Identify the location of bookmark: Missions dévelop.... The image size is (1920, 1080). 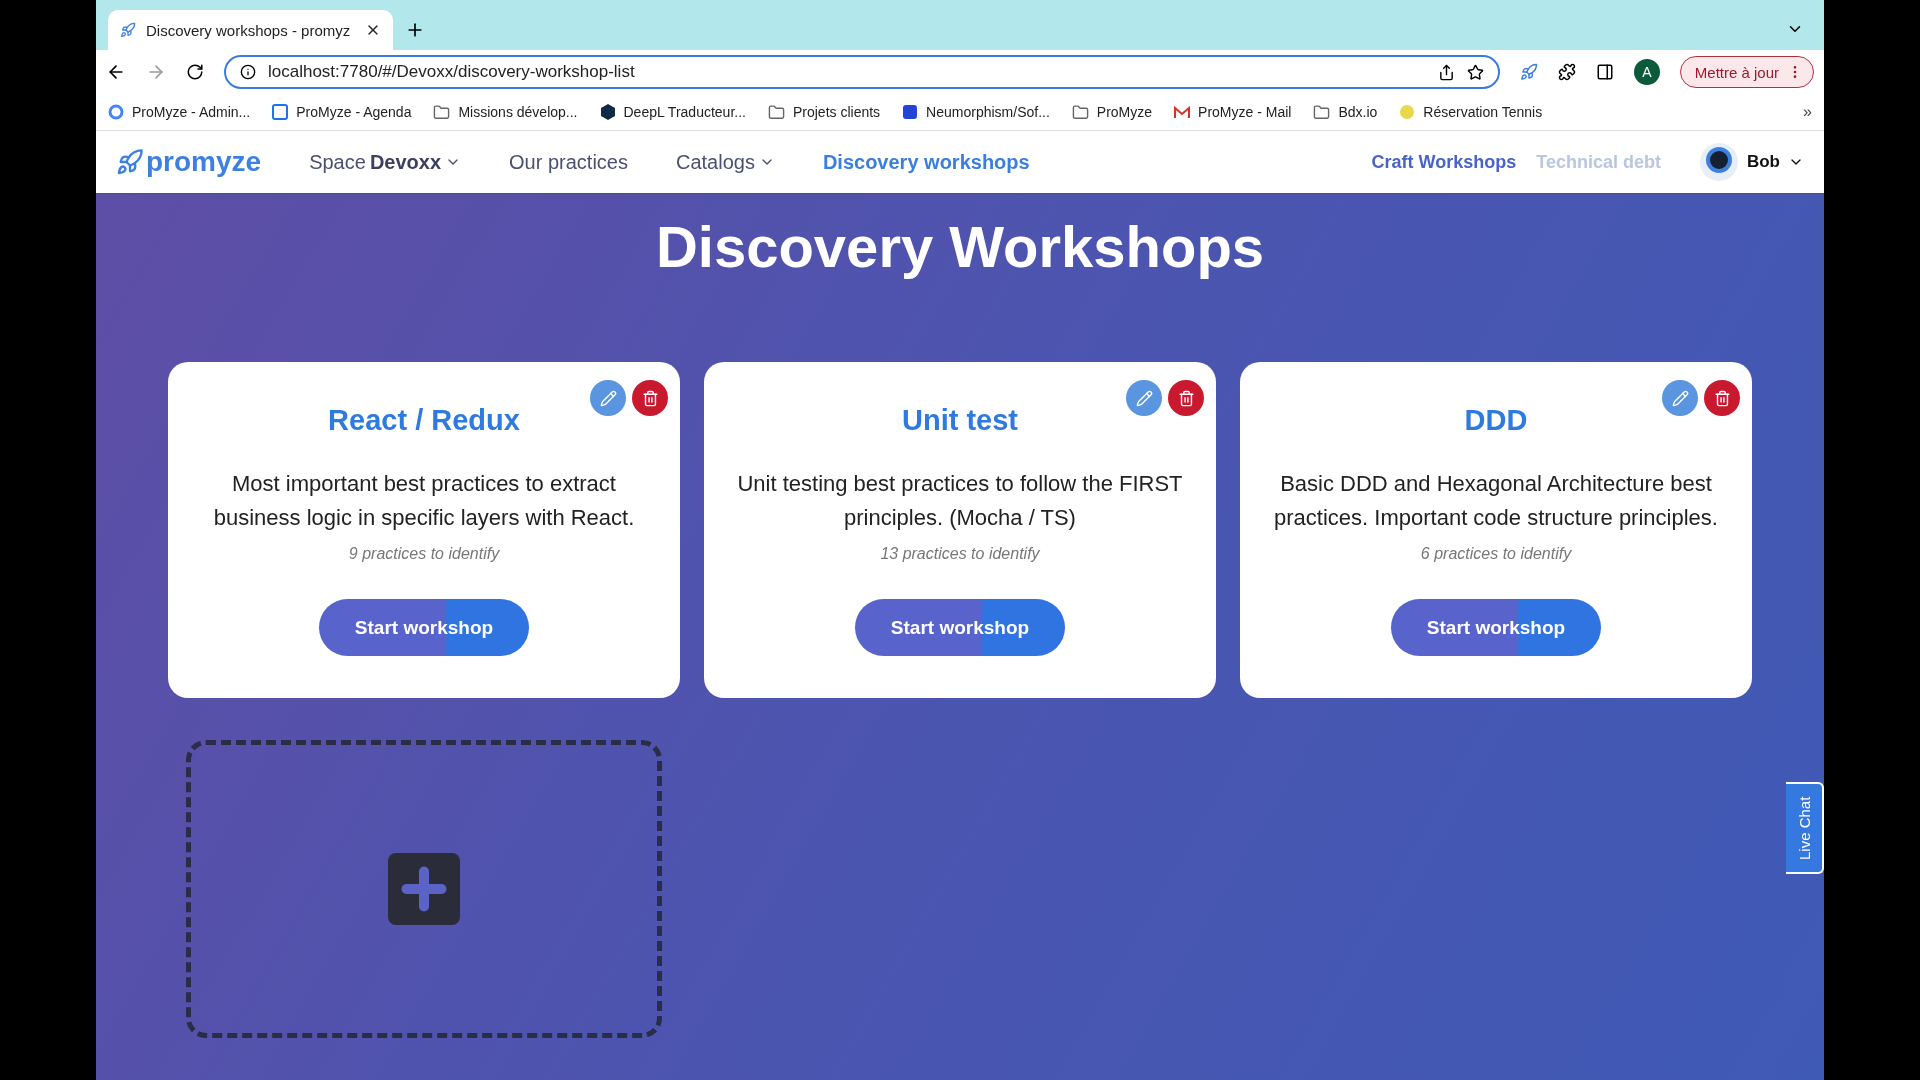
(505, 112).